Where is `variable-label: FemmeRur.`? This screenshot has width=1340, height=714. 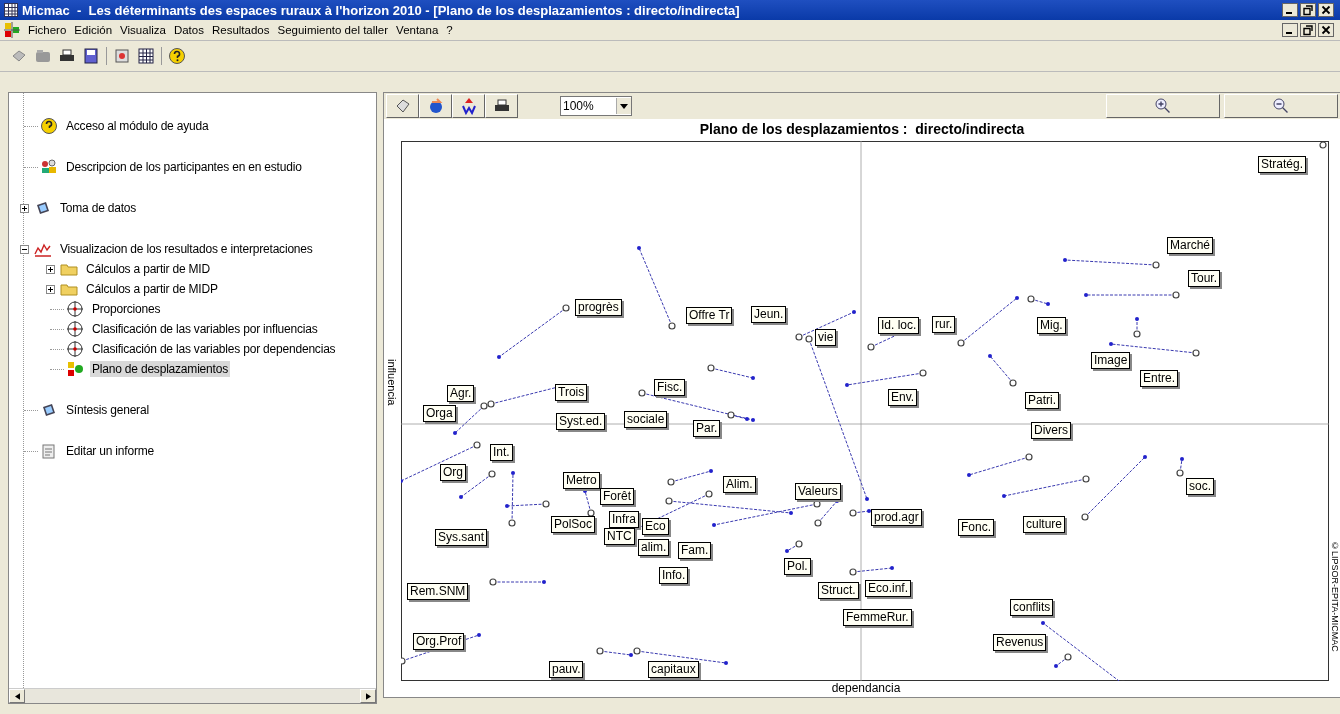 variable-label: FemmeRur. is located at coordinates (877, 617).